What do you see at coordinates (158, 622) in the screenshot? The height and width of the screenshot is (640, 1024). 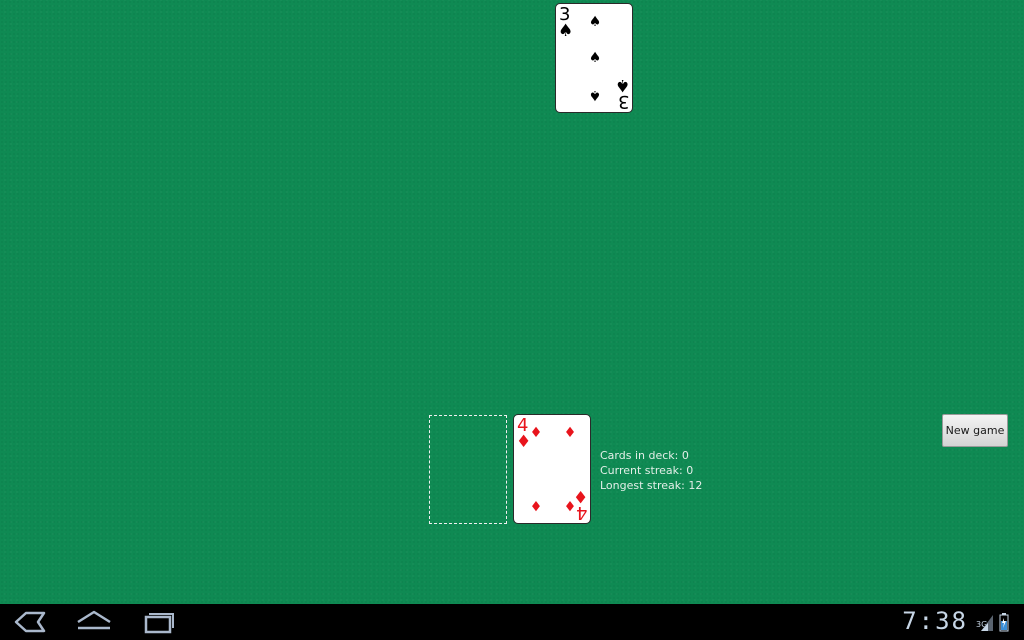 I see `recent-apps-icon` at bounding box center [158, 622].